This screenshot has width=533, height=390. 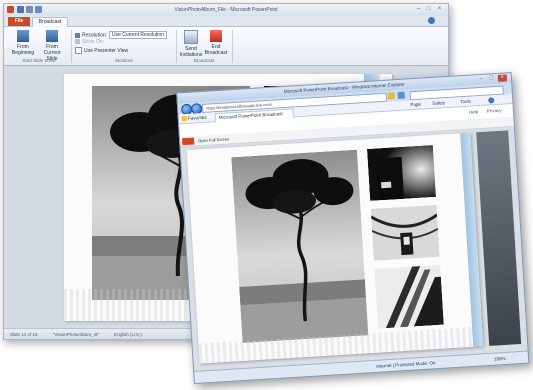 What do you see at coordinates (401, 95) in the screenshot?
I see `refresh-icon` at bounding box center [401, 95].